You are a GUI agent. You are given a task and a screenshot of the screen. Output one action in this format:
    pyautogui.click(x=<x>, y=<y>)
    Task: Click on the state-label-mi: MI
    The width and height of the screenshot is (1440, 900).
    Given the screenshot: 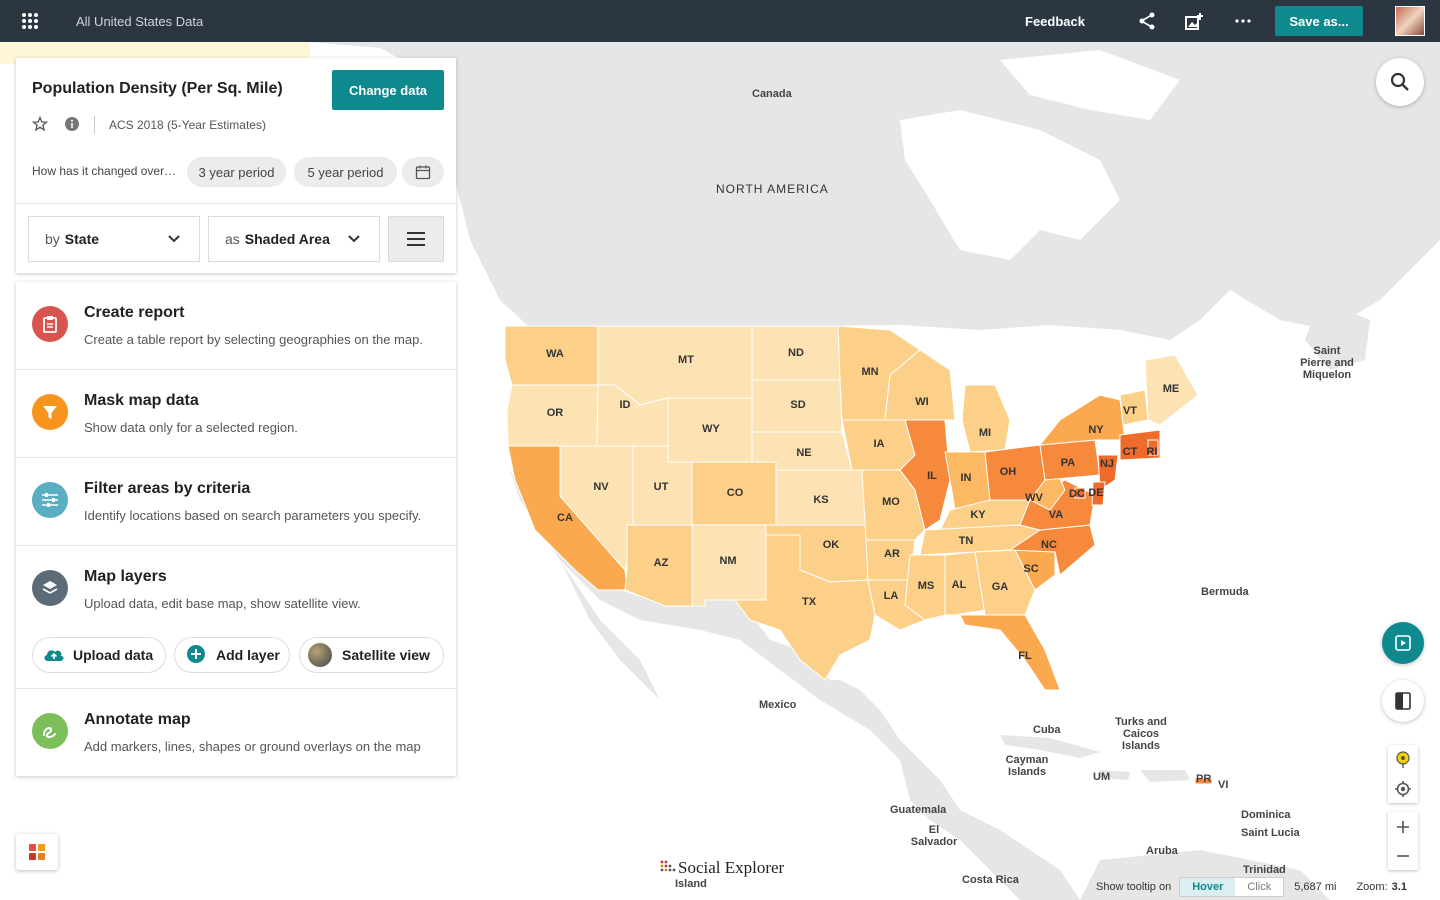 What is the action you would take?
    pyautogui.click(x=985, y=433)
    